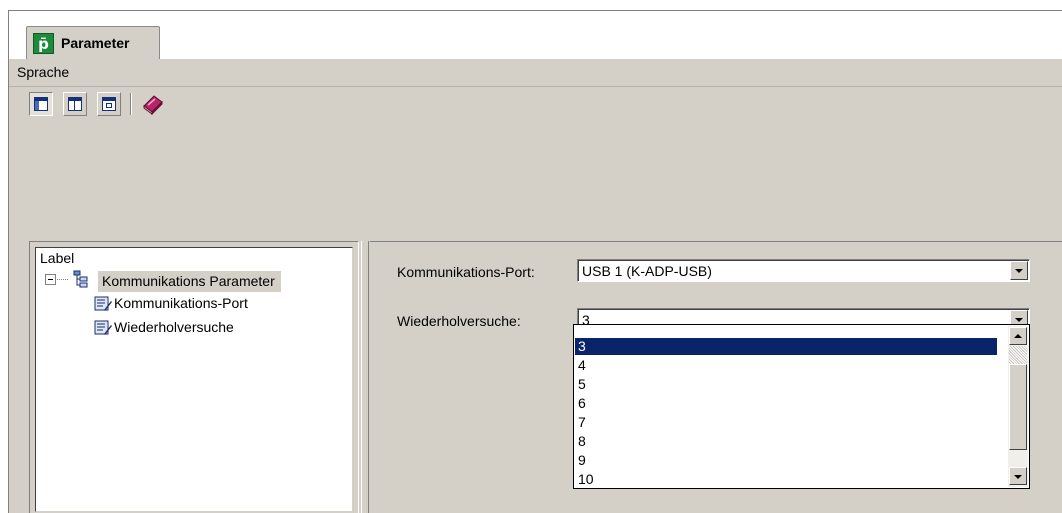 This screenshot has height=513, width=1062. I want to click on dropdown-scrollbar, so click(1018, 406).